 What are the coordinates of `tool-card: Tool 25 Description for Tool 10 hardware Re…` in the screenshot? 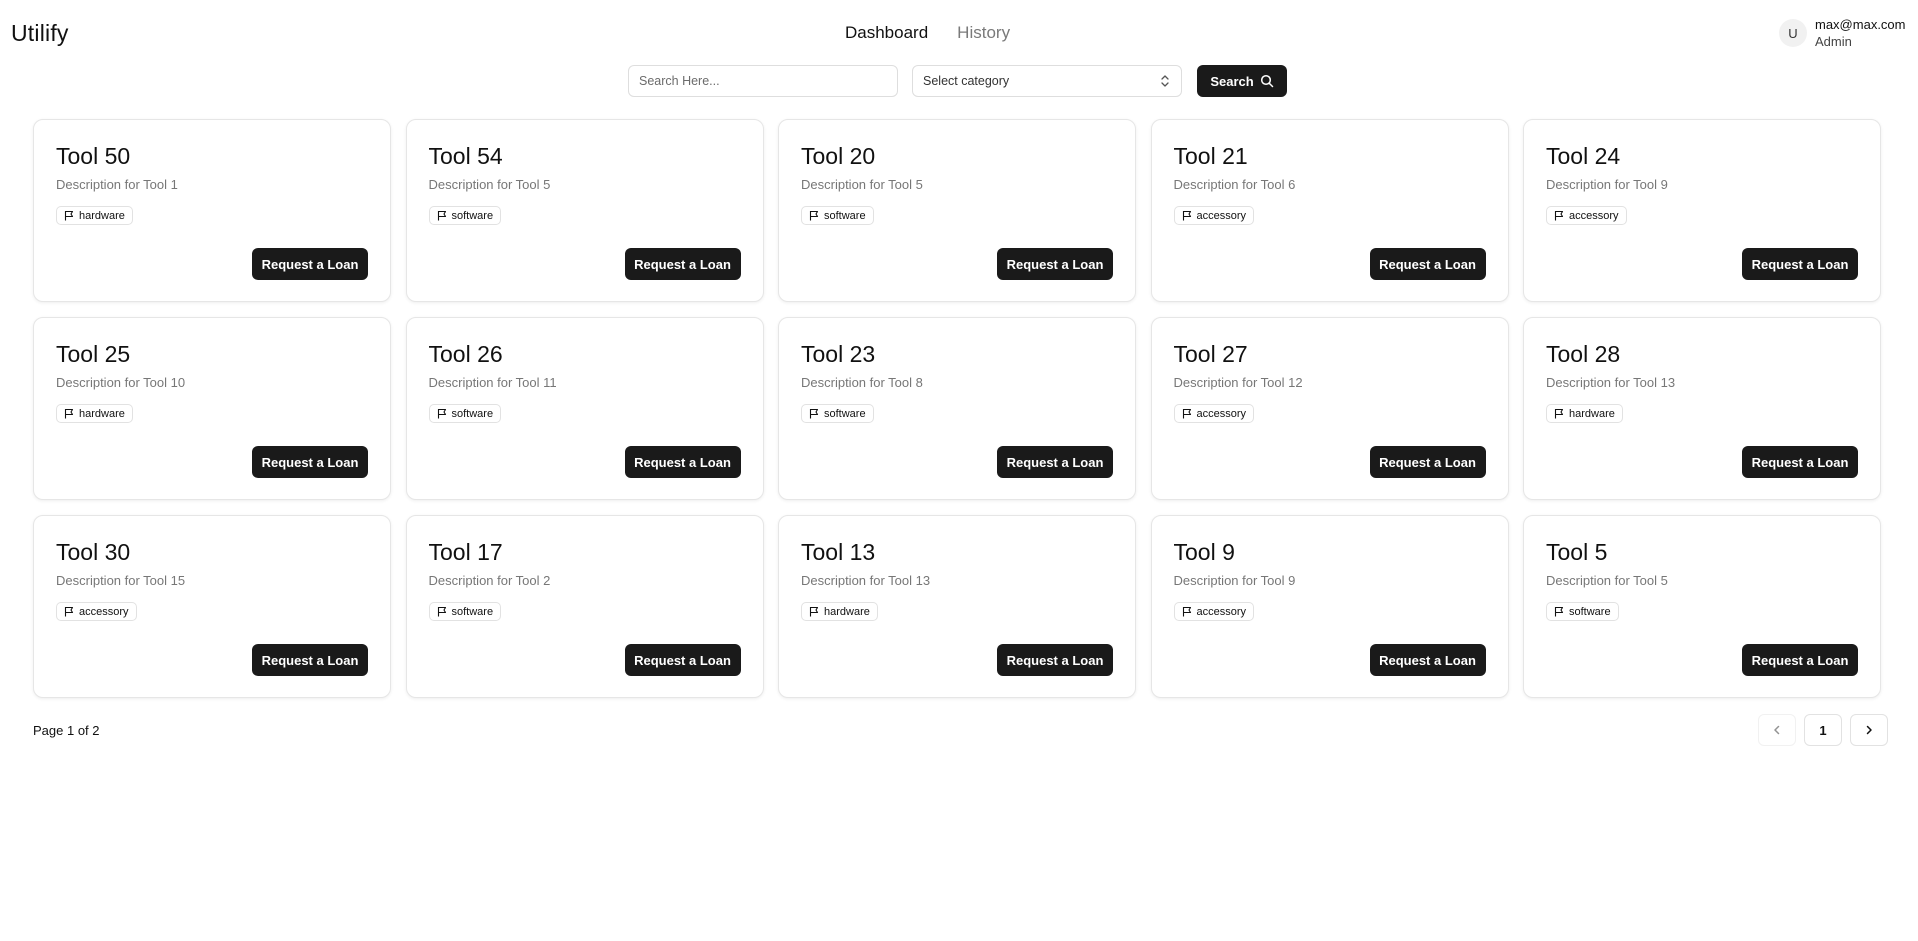 It's located at (212, 408).